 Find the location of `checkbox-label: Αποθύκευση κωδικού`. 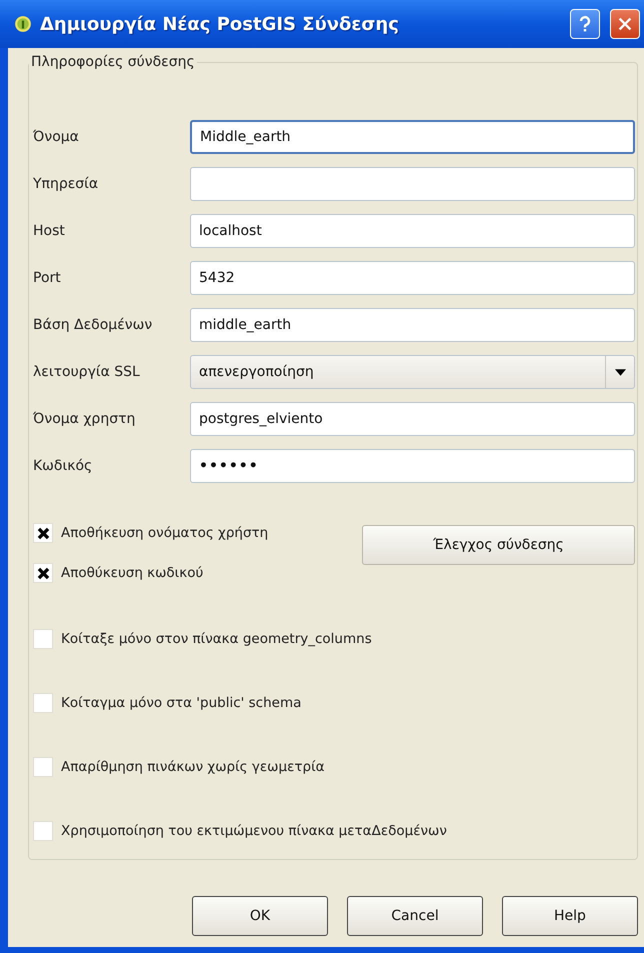

checkbox-label: Αποθύκευση κωδικού is located at coordinates (132, 573).